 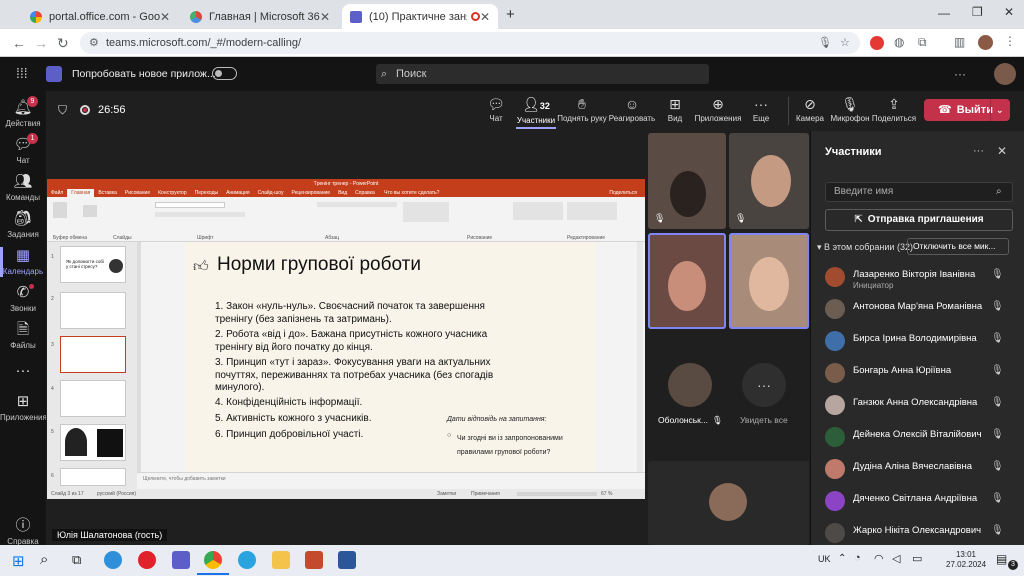 What do you see at coordinates (917, 340) in the screenshot?
I see `participant-row: Бирса Ірина Володимирівна 🎙︎` at bounding box center [917, 340].